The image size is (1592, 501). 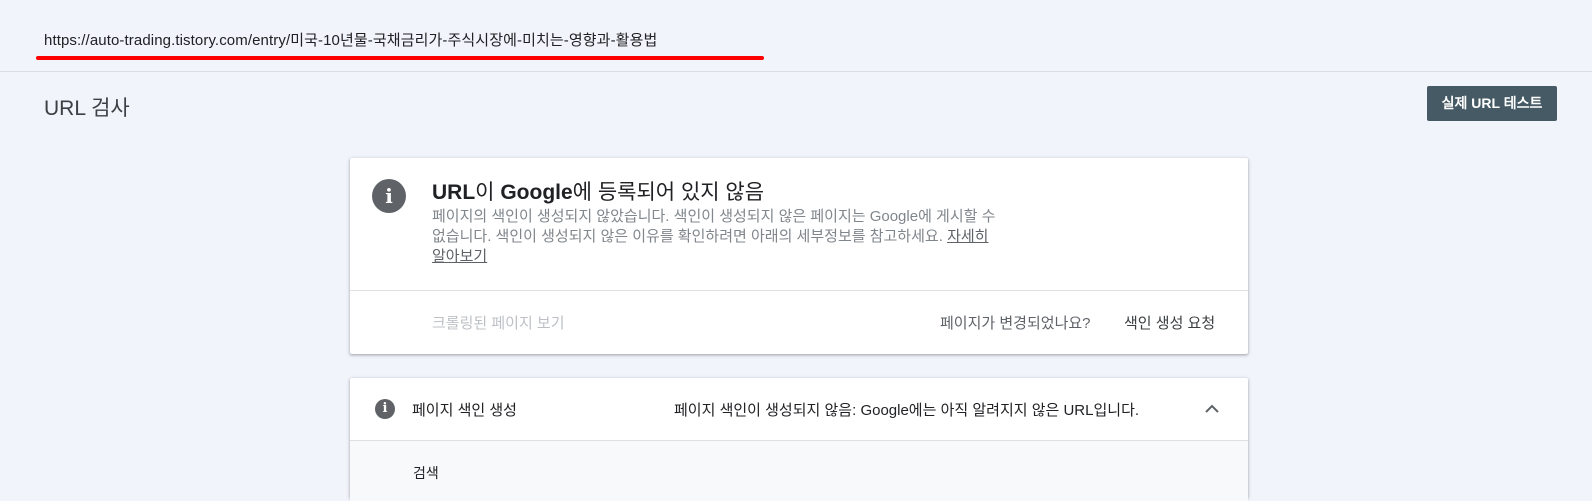 I want to click on page-indexing-label: 페이지 색인 생성, so click(x=464, y=410).